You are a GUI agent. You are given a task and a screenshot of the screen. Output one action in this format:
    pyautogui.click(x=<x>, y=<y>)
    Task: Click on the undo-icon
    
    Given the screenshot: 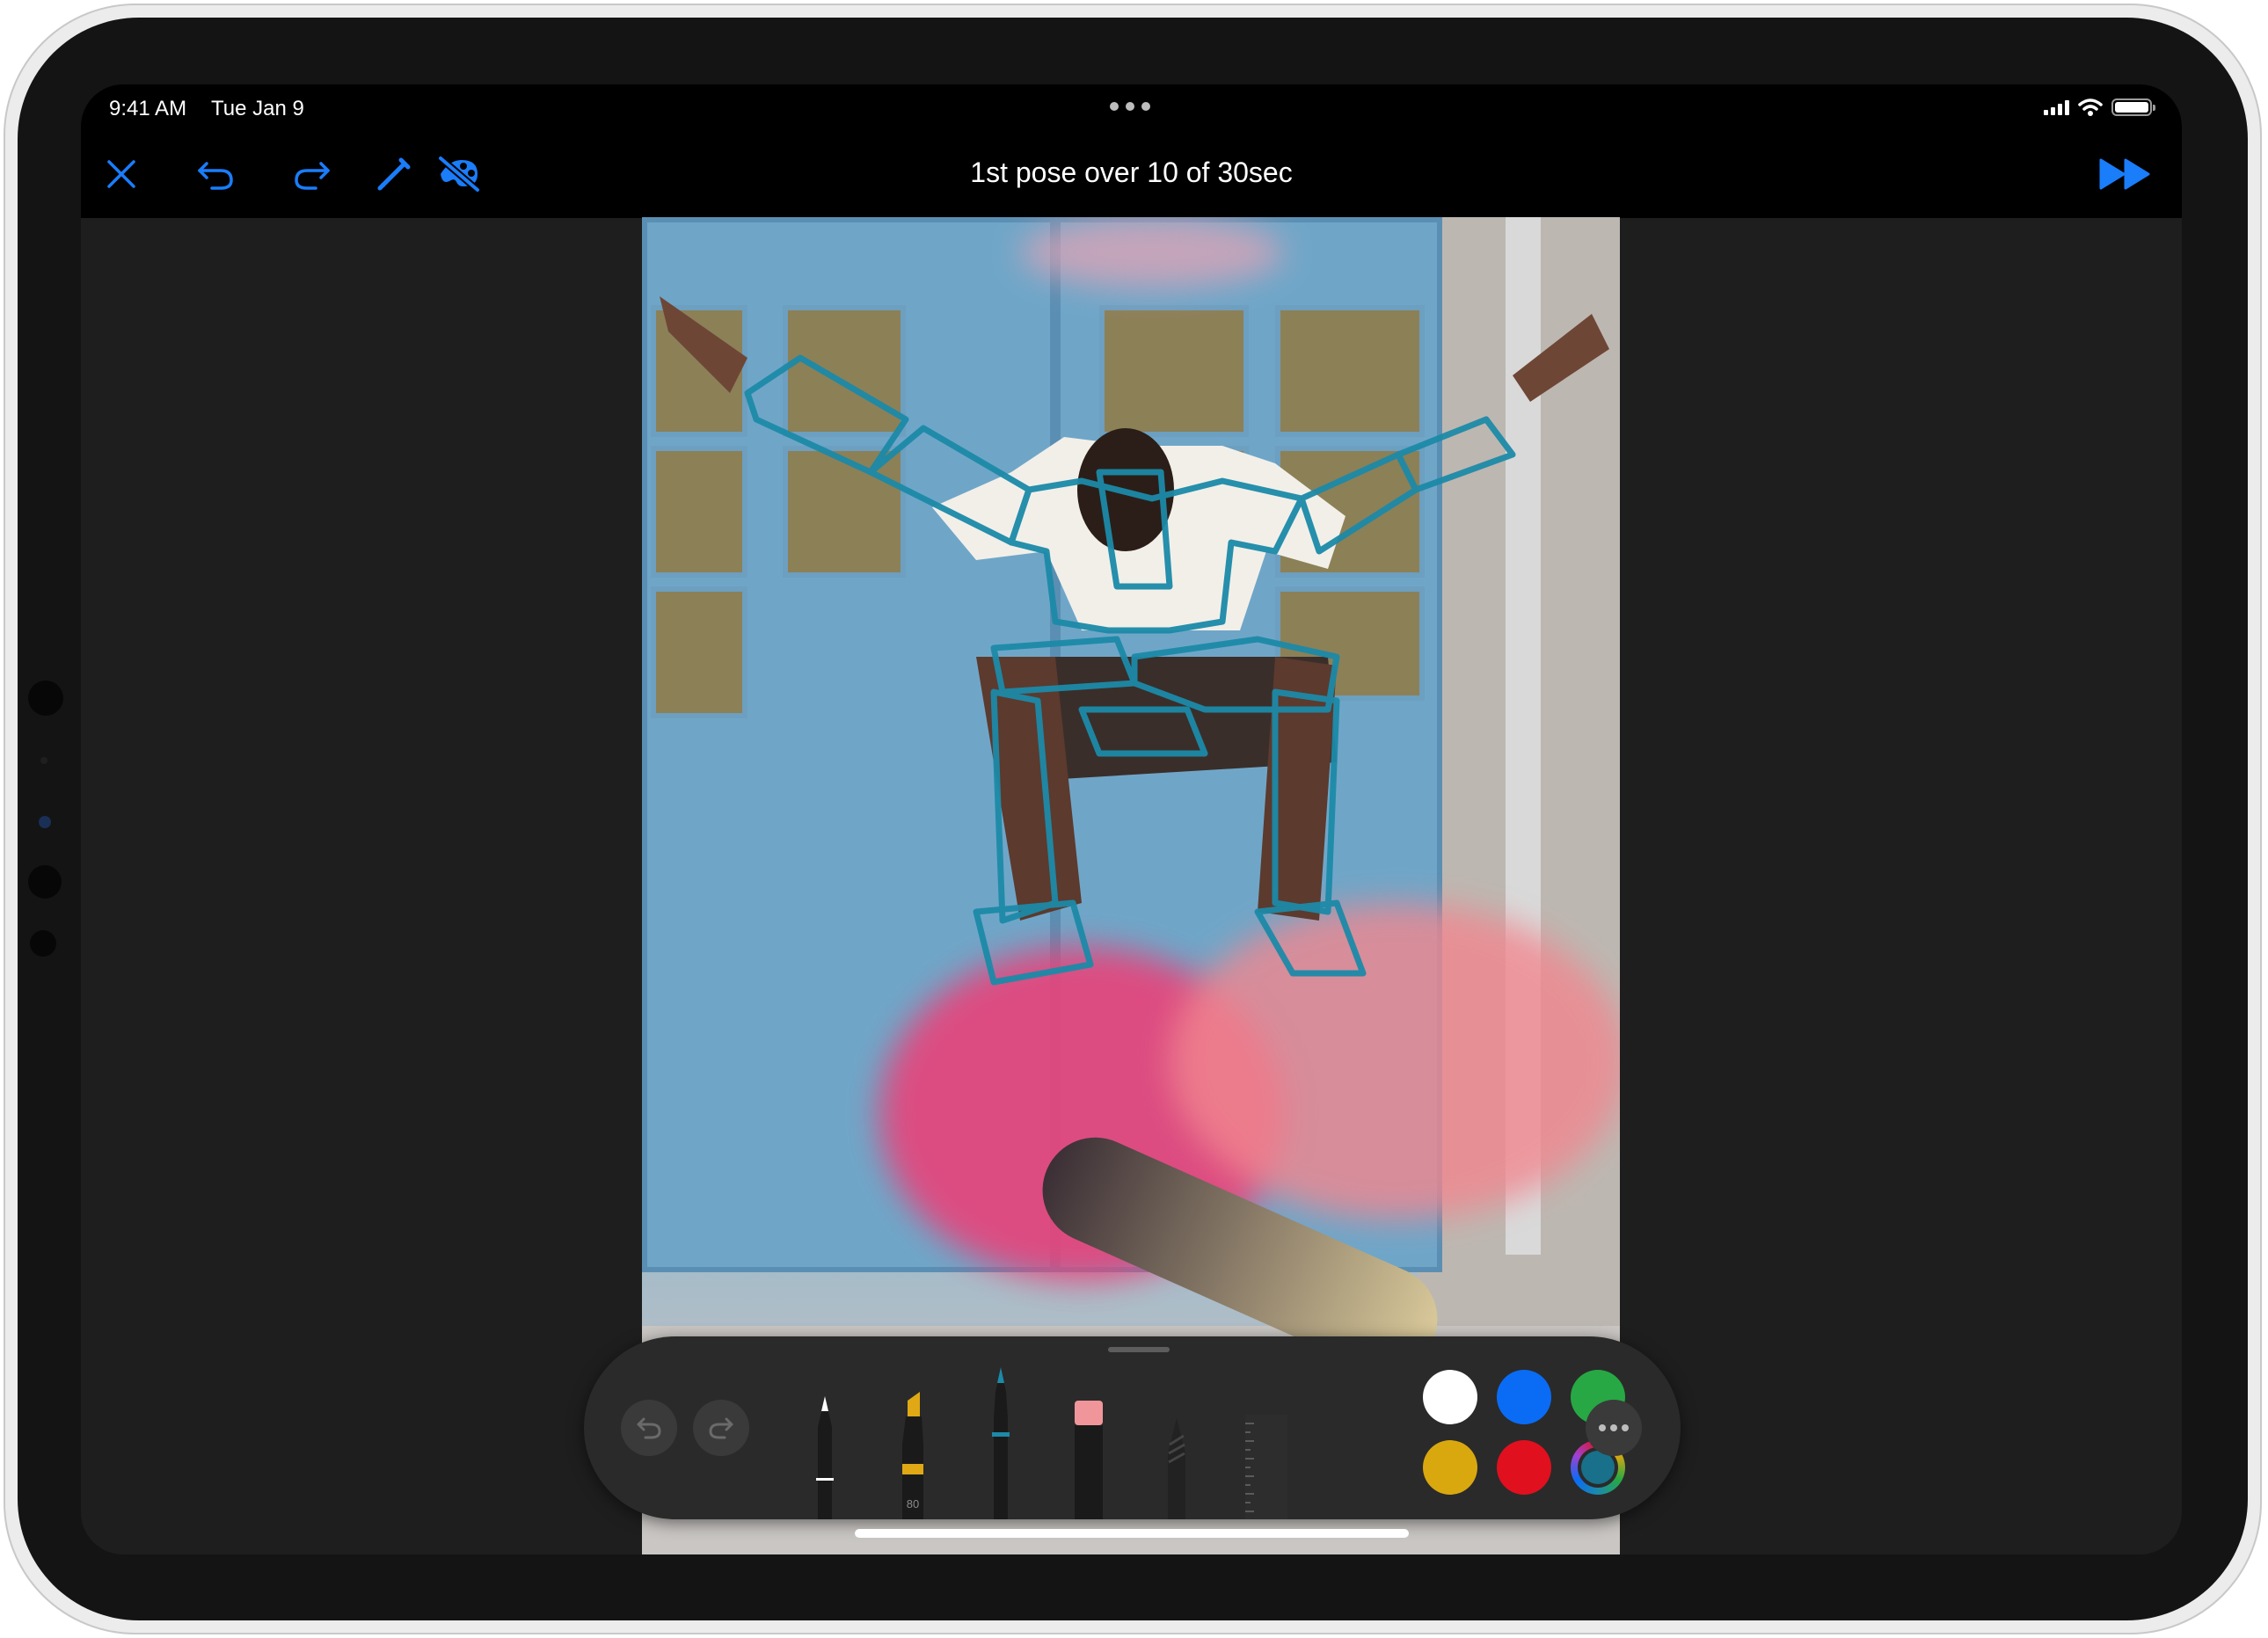 What is the action you would take?
    pyautogui.click(x=649, y=1428)
    